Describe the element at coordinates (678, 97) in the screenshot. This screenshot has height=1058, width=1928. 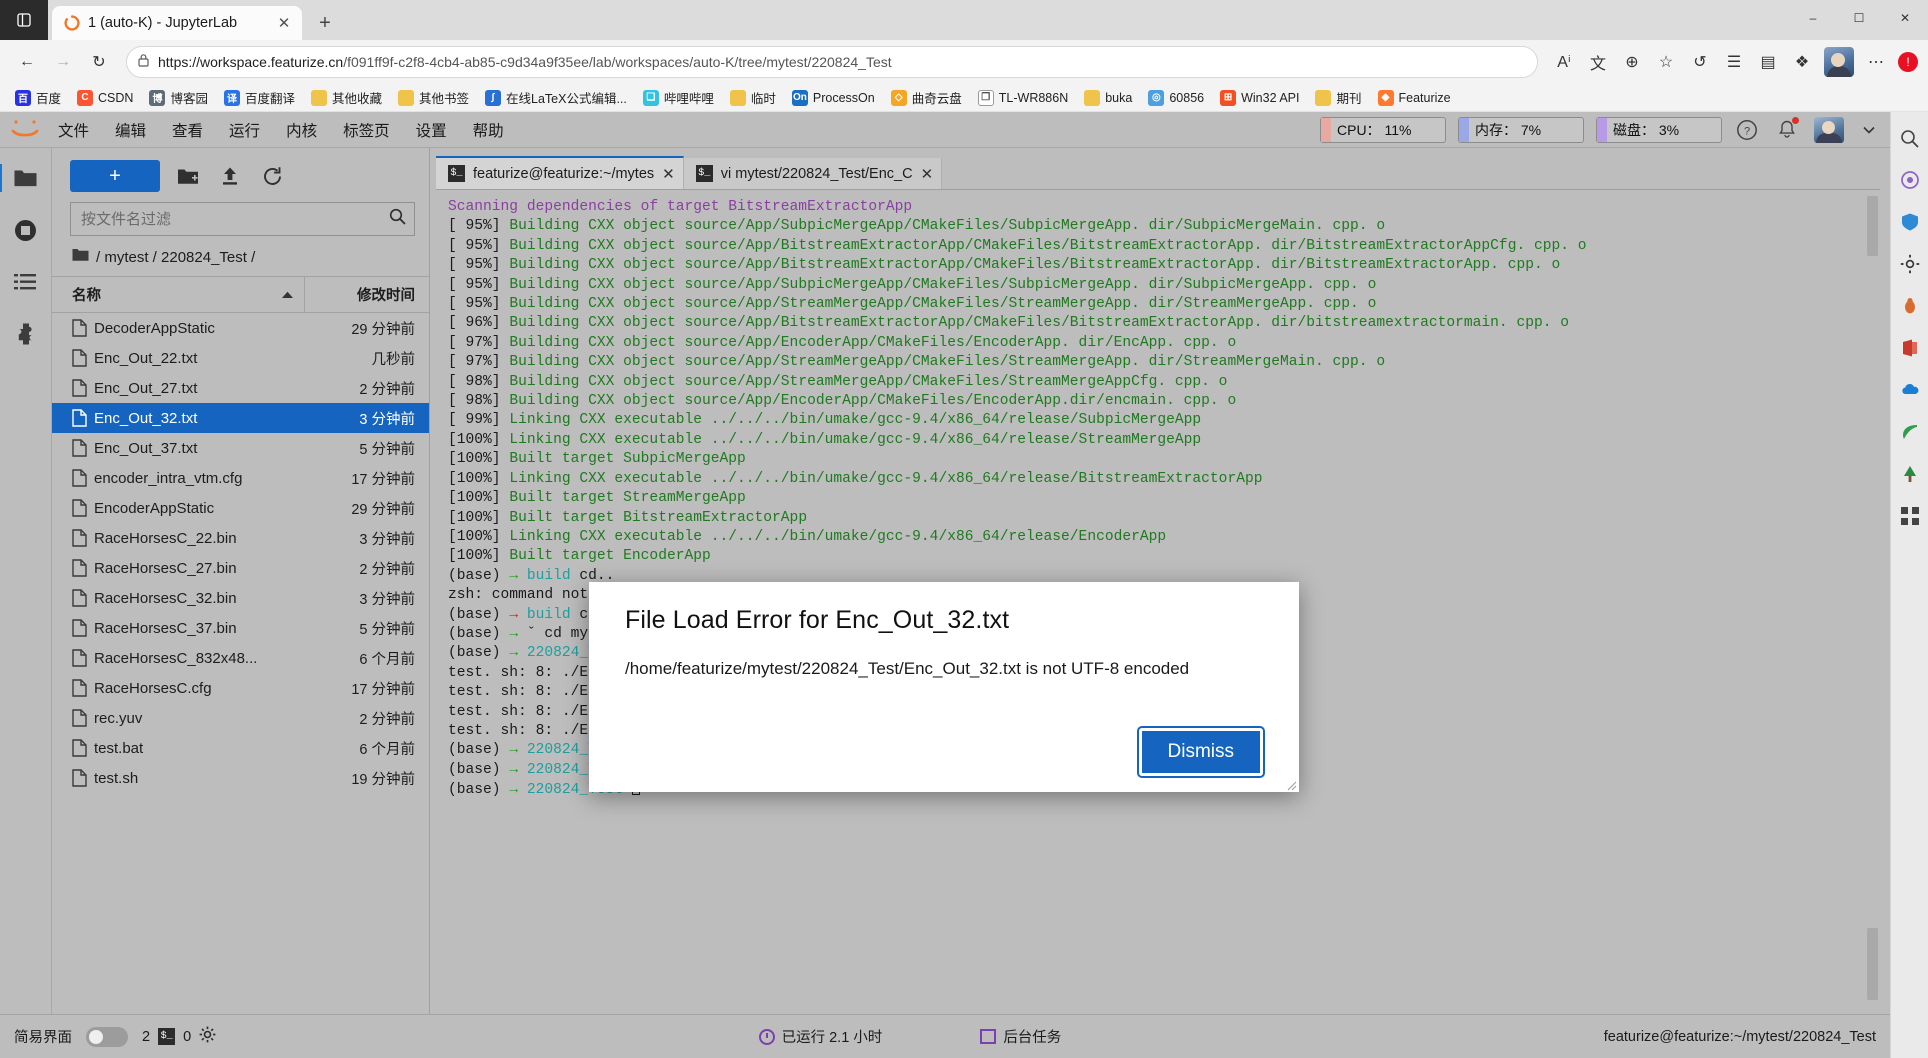
I see `bookmark-item: ❑ 哔哩哔哩` at that location.